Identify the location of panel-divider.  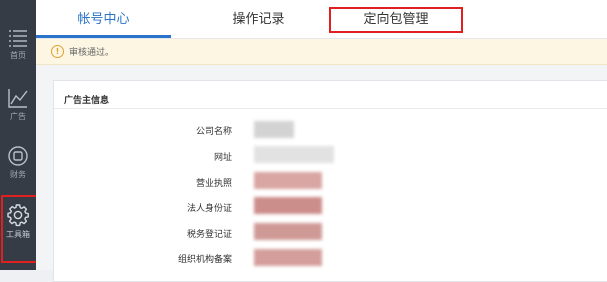
(330, 108).